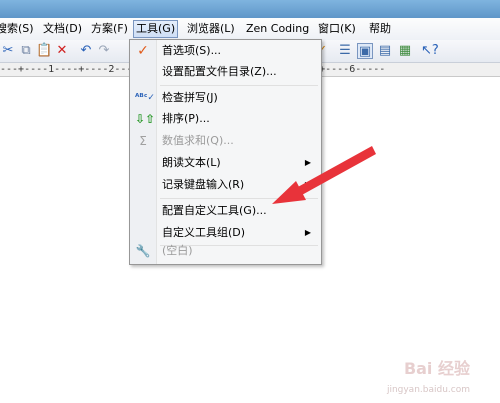 This screenshot has height=403, width=500. Describe the element at coordinates (289, 192) in the screenshot. I see `annotation-arrow-head` at that location.